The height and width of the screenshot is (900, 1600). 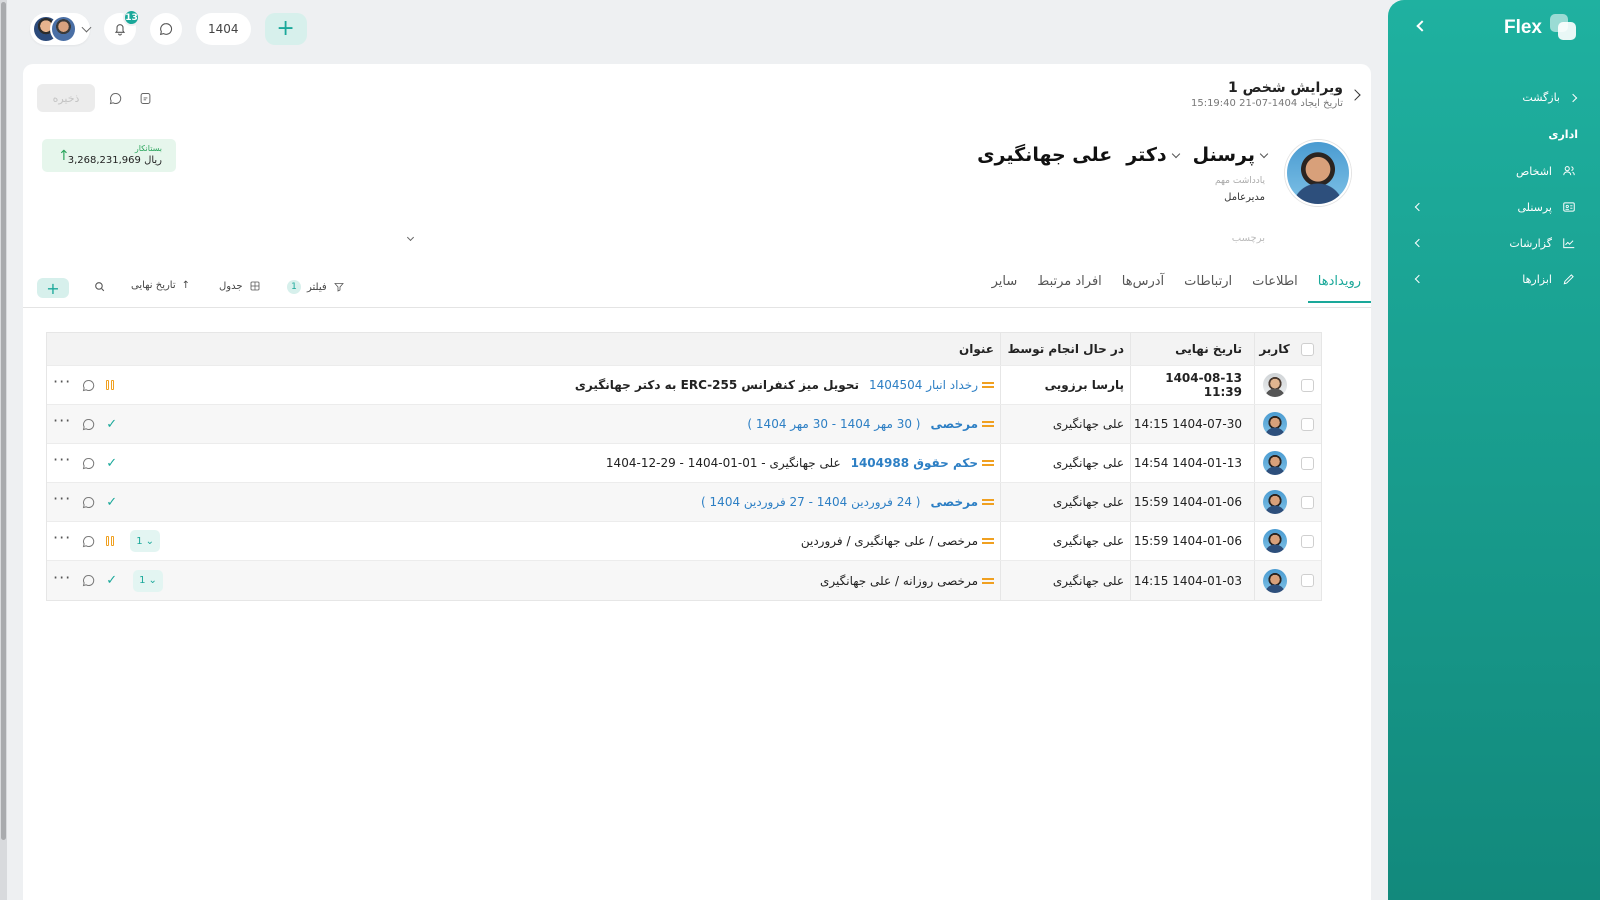 I want to click on tab-info: اطلاعات, so click(x=1275, y=286).